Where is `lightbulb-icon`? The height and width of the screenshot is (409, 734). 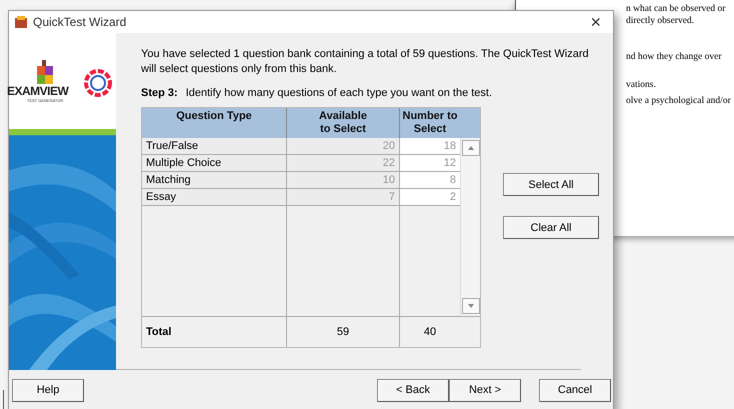 lightbulb-icon is located at coordinates (98, 84).